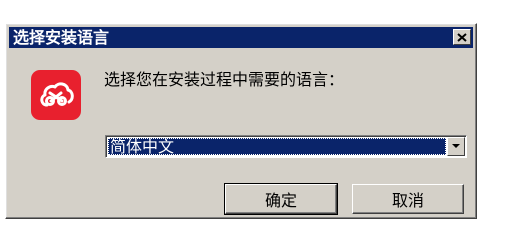  I want to click on window-title: 选择安装语言, so click(61, 37).